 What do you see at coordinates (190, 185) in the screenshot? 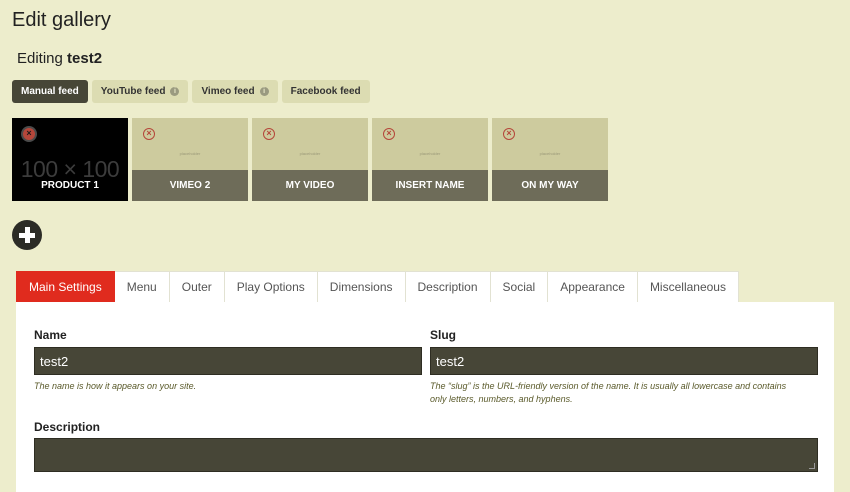
I see `gallery-item-label: VIMEO 2` at bounding box center [190, 185].